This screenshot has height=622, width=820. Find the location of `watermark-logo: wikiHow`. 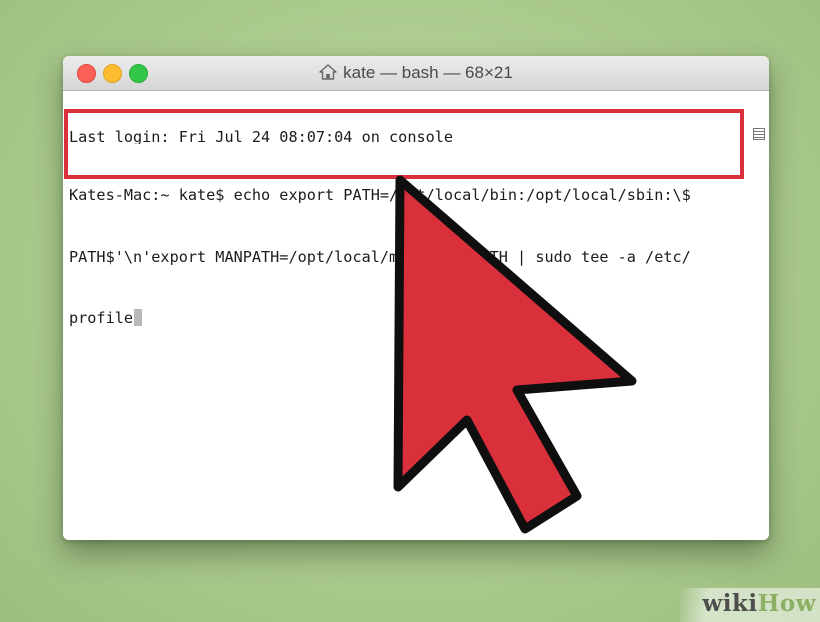

watermark-logo: wikiHow is located at coordinates (759, 603).